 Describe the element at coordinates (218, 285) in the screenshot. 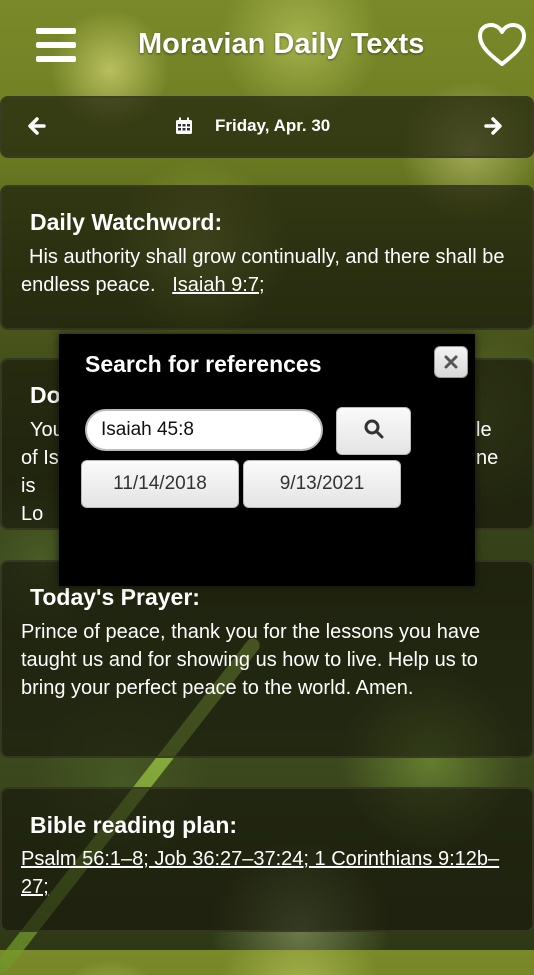

I see `watchword-reference-link: Isaiah 9:7;` at that location.